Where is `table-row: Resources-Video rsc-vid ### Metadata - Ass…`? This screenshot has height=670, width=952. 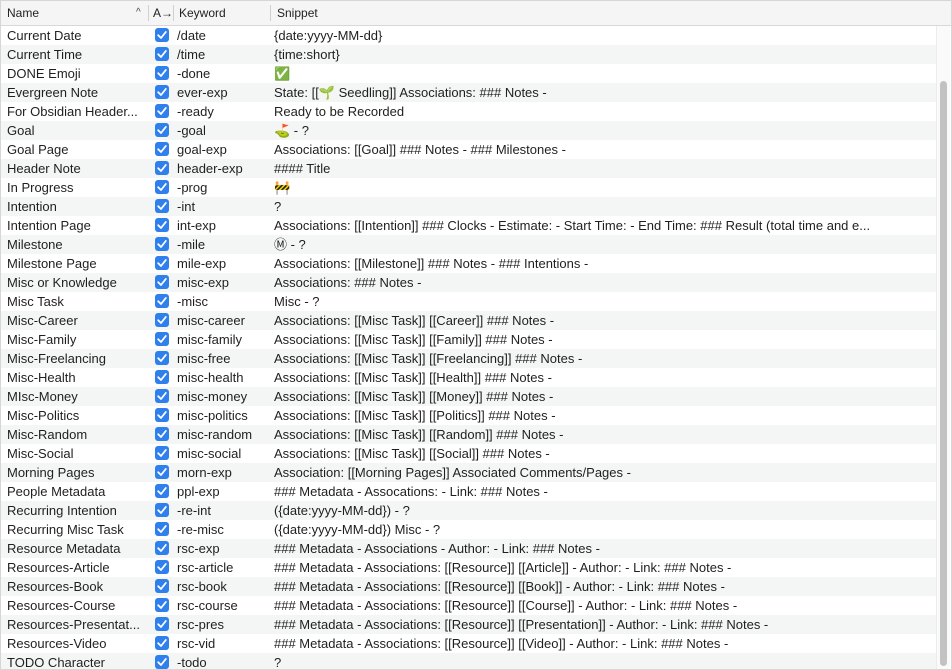 table-row: Resources-Video rsc-vid ### Metadata - Ass… is located at coordinates (469, 643).